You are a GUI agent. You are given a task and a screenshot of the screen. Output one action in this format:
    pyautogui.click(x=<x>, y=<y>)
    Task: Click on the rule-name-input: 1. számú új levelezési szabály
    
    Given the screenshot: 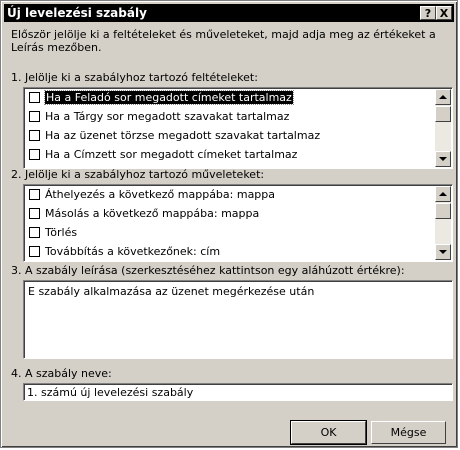 What is the action you would take?
    pyautogui.click(x=238, y=392)
    